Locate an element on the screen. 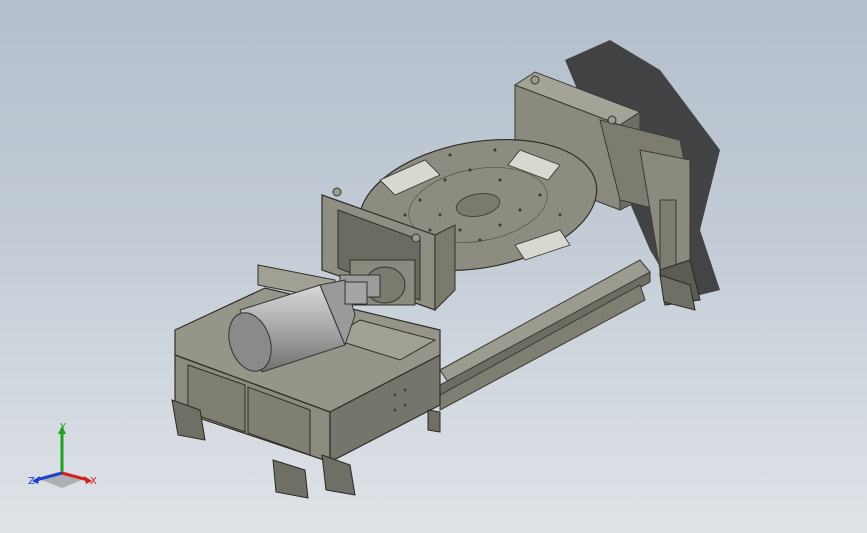 This screenshot has height=533, width=867. triad-y-label: Y is located at coordinates (63, 427).